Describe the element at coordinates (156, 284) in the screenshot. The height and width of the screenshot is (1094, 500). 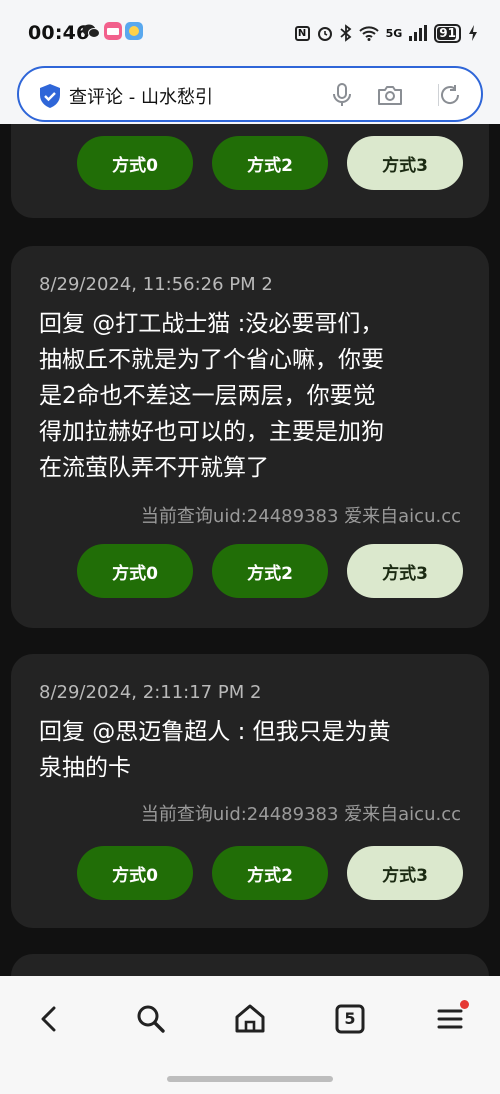
I see `comment-timestamp: 8/29/2024, 11:56:26 PM 2` at that location.